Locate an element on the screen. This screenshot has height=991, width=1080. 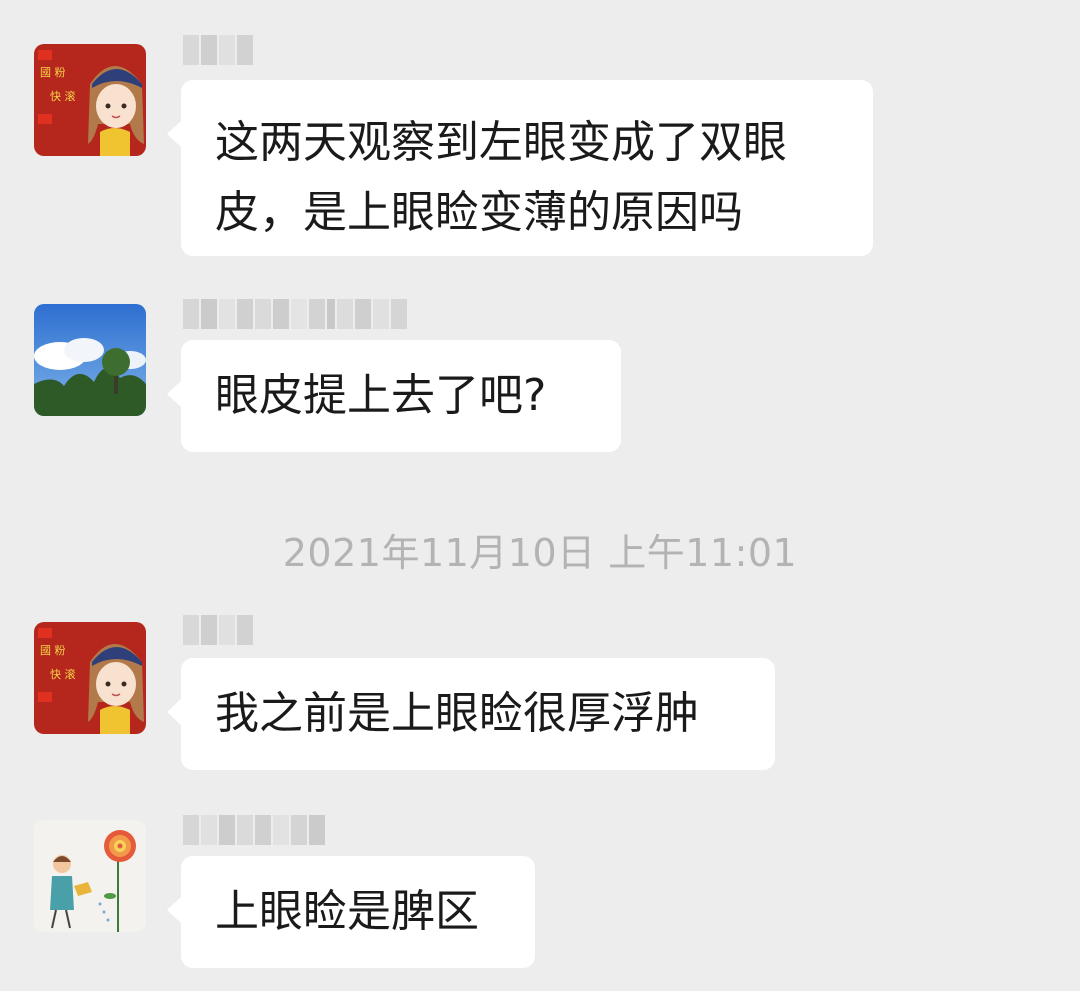
message-bubble: 上眼睑是脾区 is located at coordinates (351, 912).